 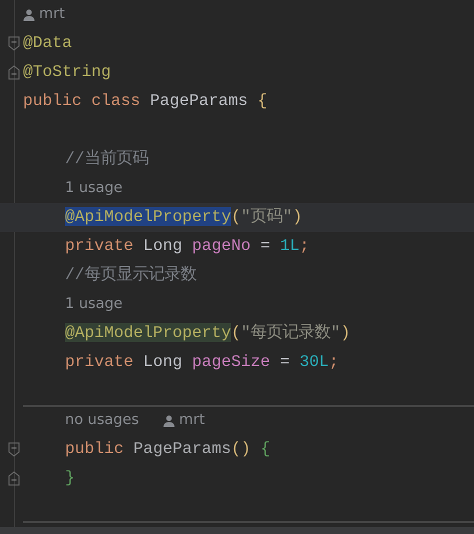 I want to click on code-line: private Long pageNo = 1L;, so click(x=187, y=246).